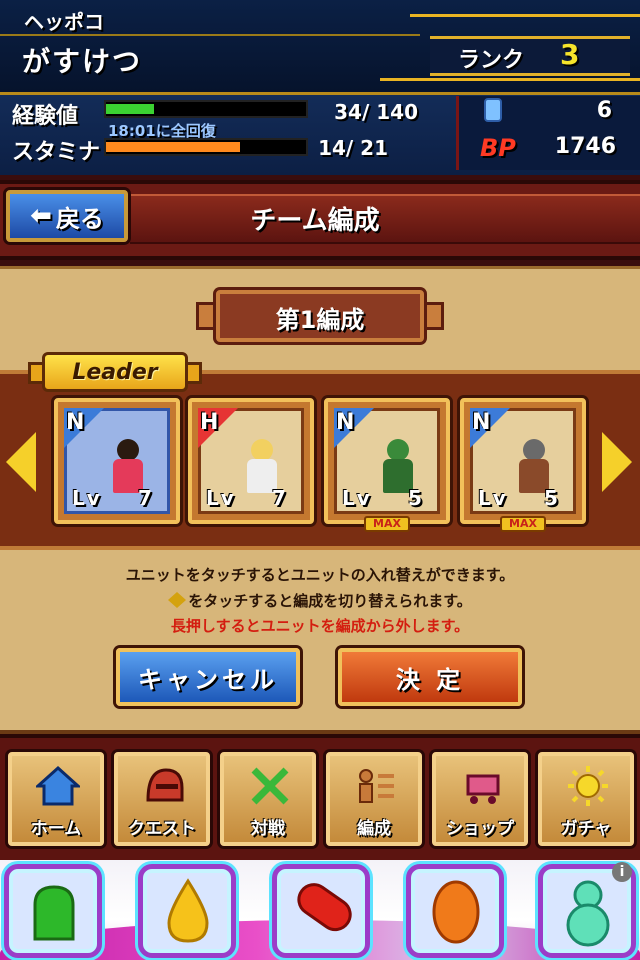  What do you see at coordinates (56, 152) in the screenshot?
I see `stamina-label: スタミナ` at bounding box center [56, 152].